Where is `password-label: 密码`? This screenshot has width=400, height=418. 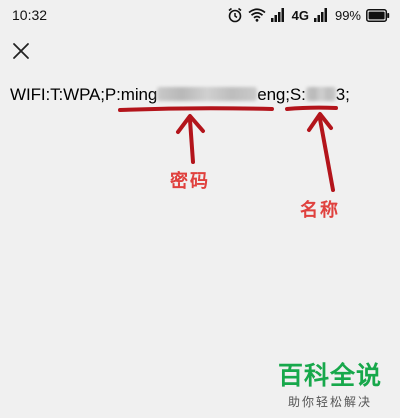 password-label: 密码 is located at coordinates (190, 181).